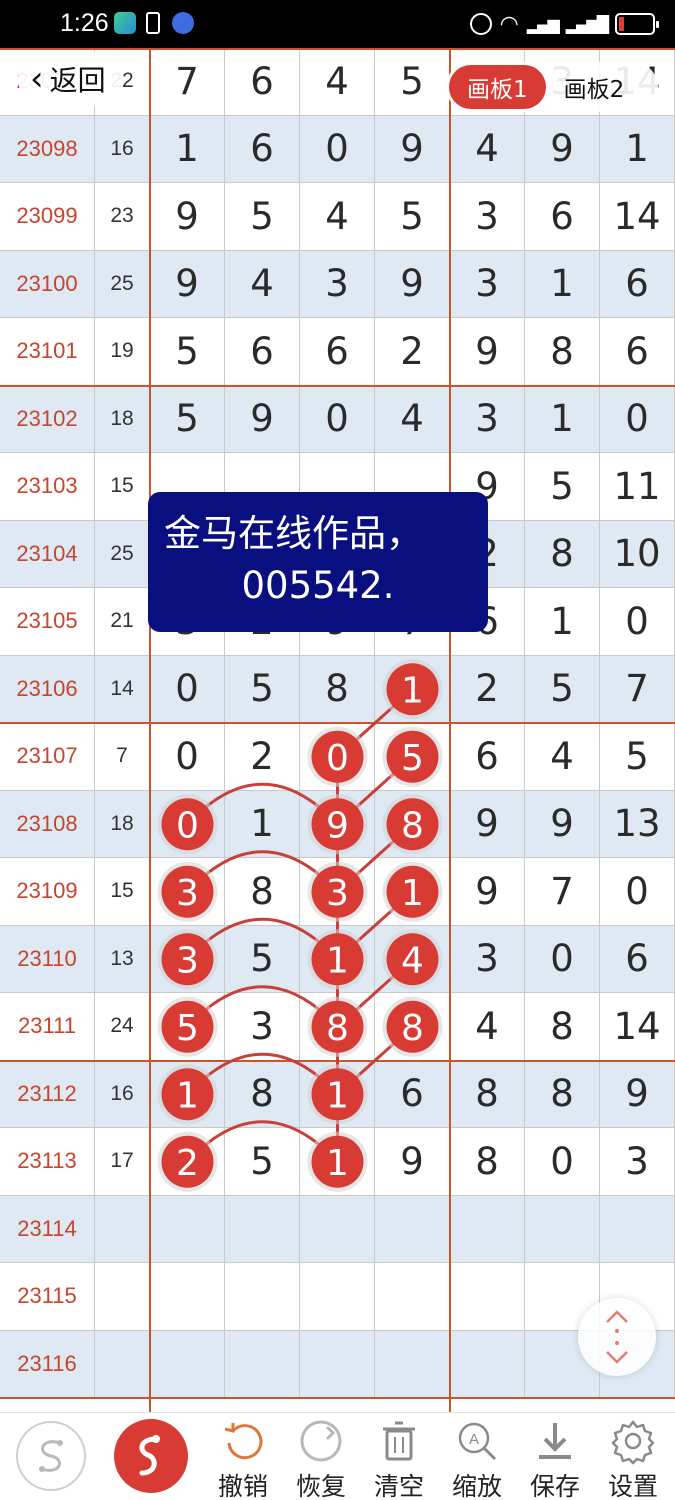 The image size is (675, 1500). Describe the element at coordinates (399, 1458) in the screenshot. I see `clear-button: 清空` at that location.